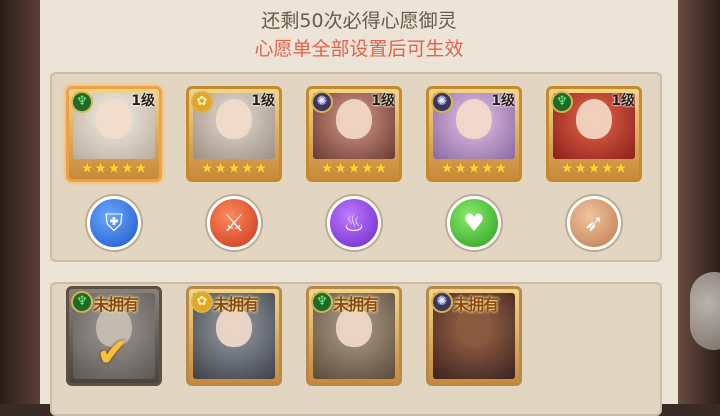  What do you see at coordinates (234, 134) in the screenshot?
I see `wishlist-card: ✿ 1级 ★★★★★` at bounding box center [234, 134].